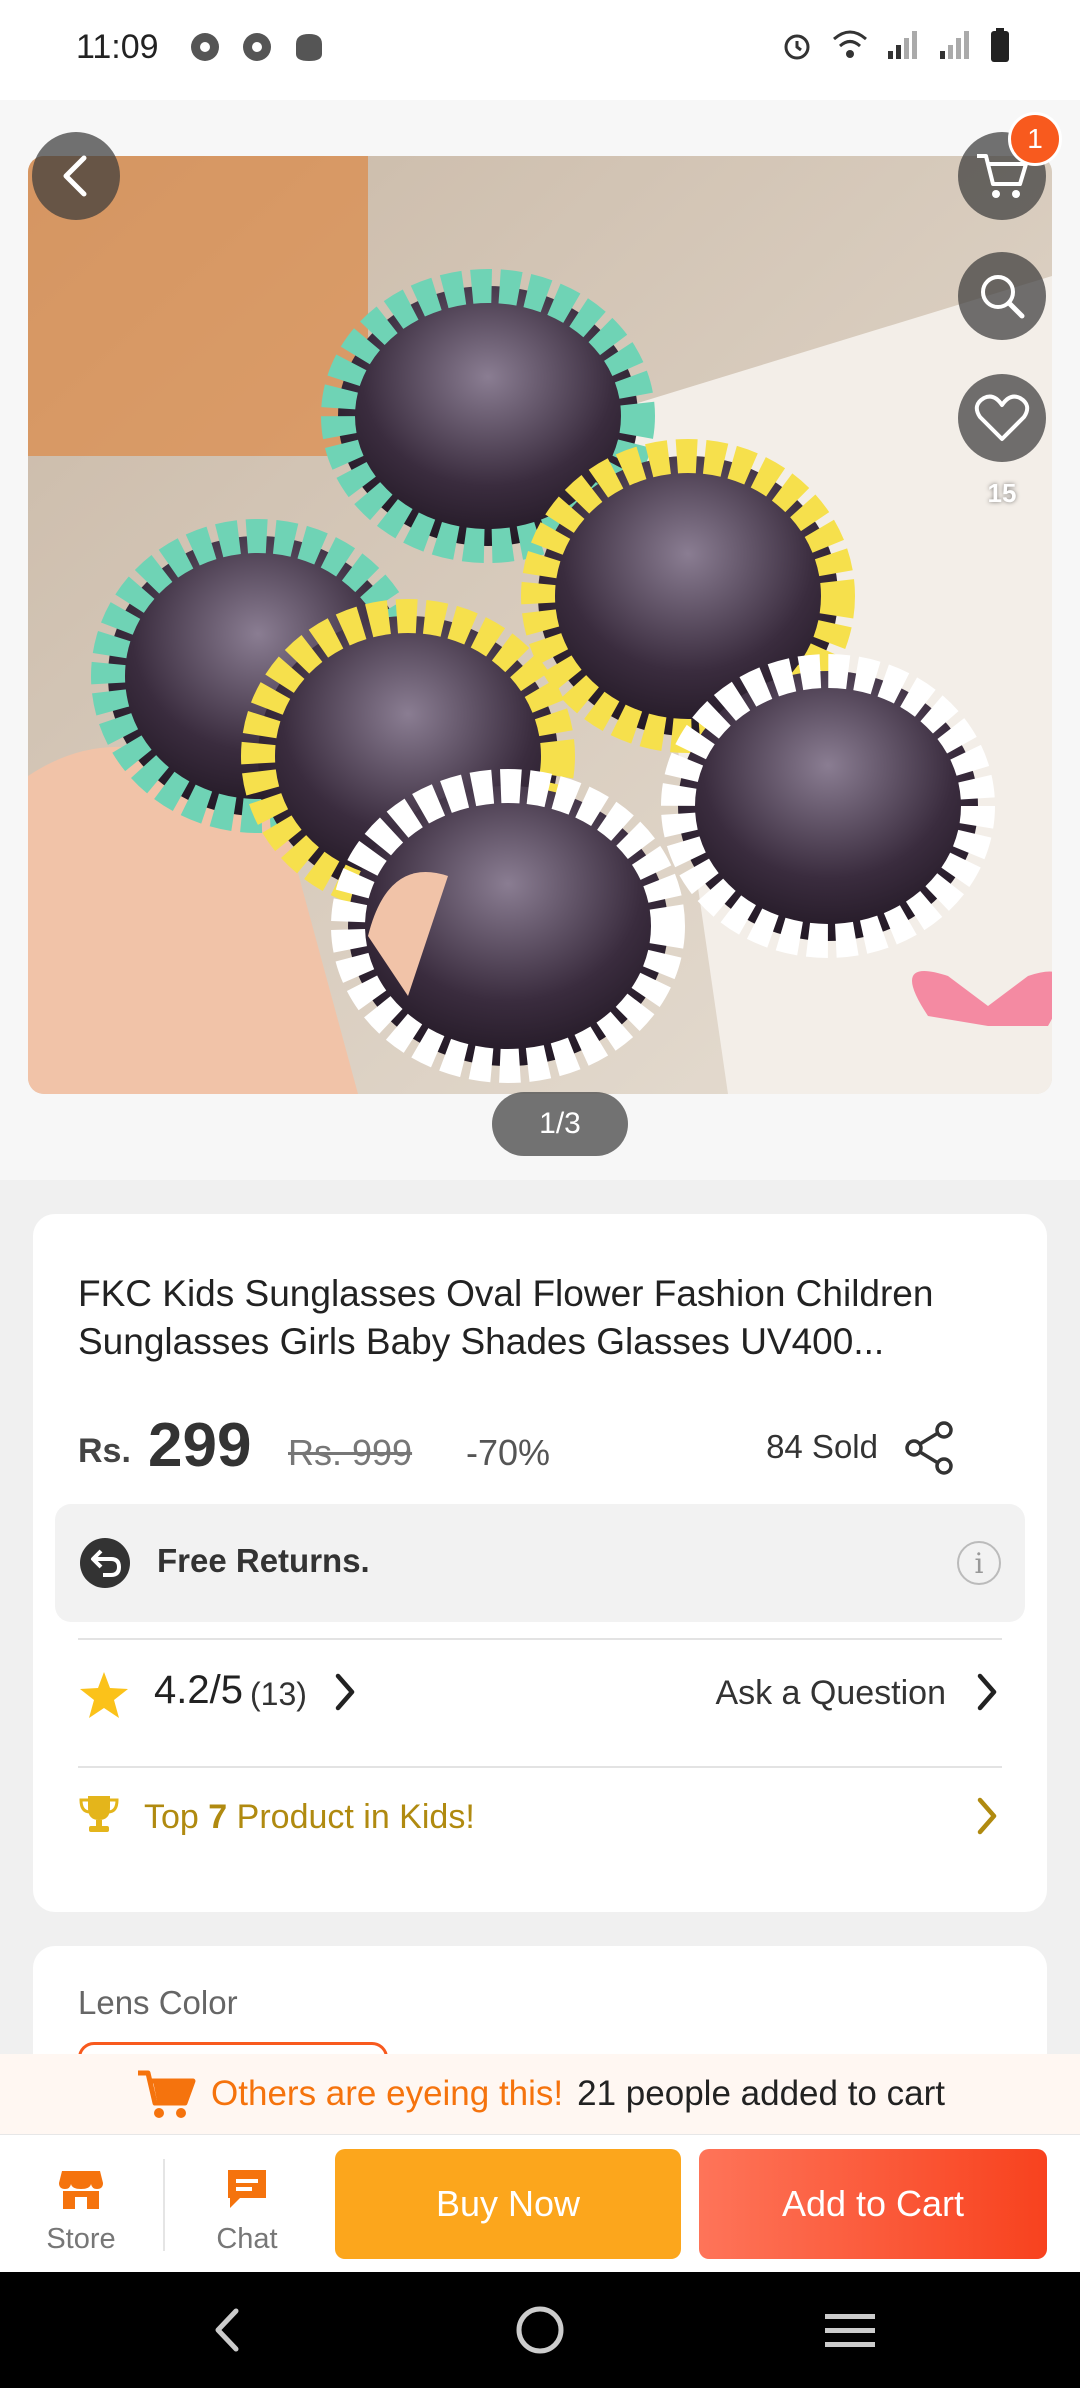  What do you see at coordinates (830, 1693) in the screenshot?
I see `ask-question-link: Ask a Question` at bounding box center [830, 1693].